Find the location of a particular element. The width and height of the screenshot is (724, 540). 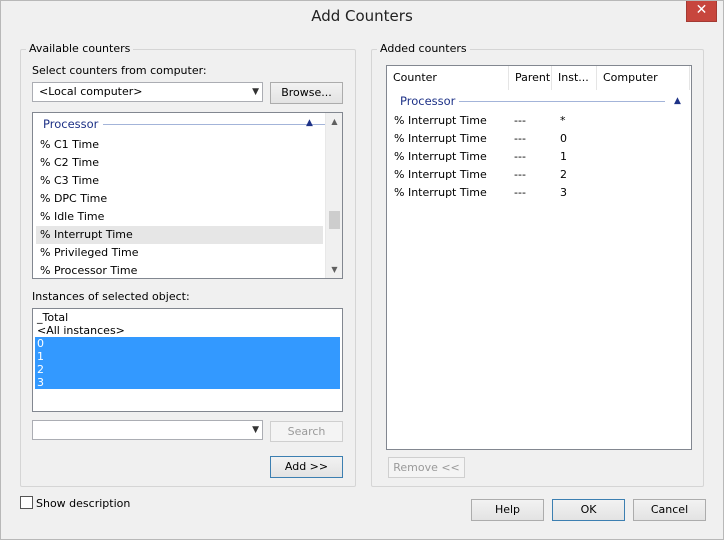

help-button: Help is located at coordinates (507, 510).